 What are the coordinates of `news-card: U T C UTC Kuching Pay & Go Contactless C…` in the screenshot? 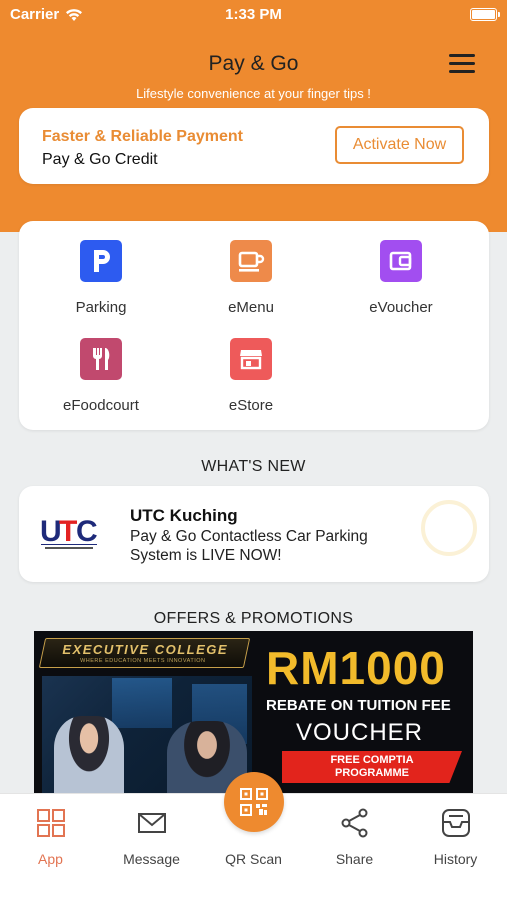 It's located at (254, 534).